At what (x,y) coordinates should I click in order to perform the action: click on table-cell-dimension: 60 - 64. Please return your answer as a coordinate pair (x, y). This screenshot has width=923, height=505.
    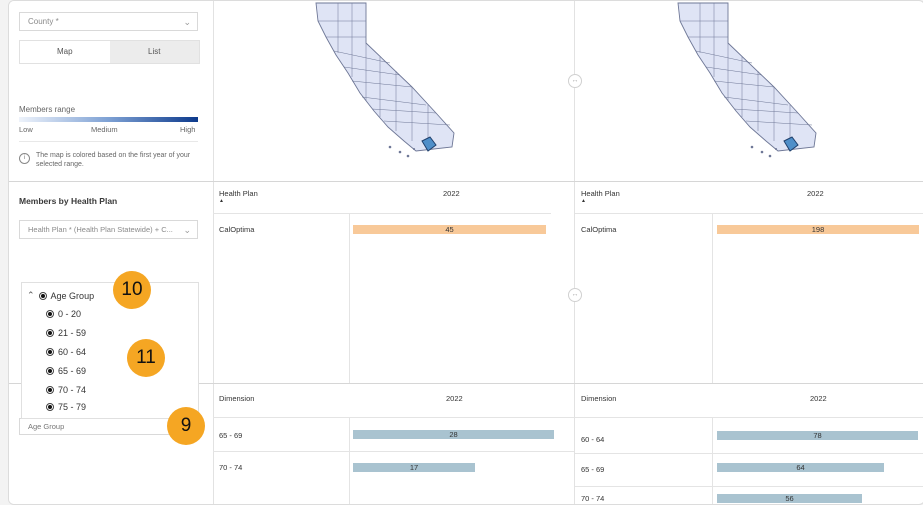
    Looking at the image, I should click on (592, 439).